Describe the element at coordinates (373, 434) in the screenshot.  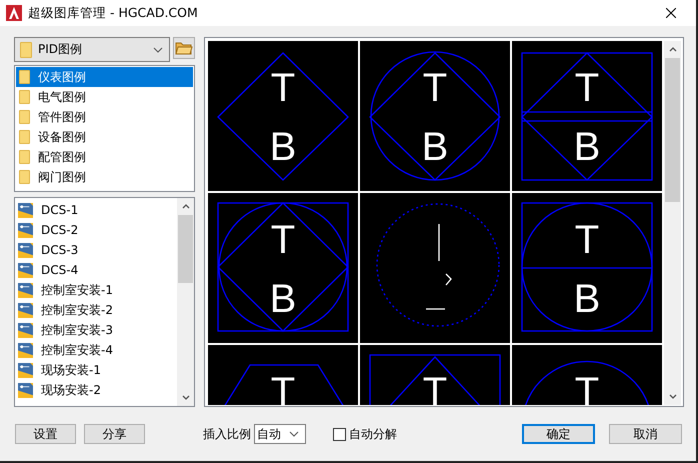
I see `checkbox-label: 自动分解` at that location.